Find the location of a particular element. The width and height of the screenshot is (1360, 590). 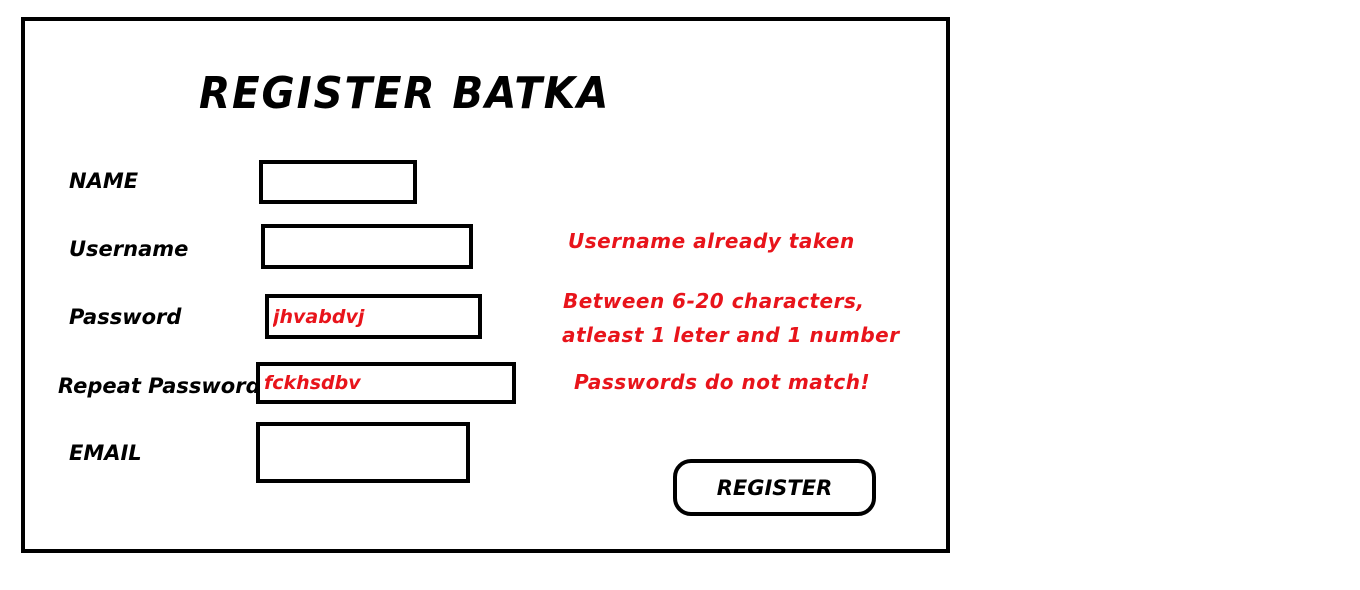

email-label: EMAIL is located at coordinates (105, 453).